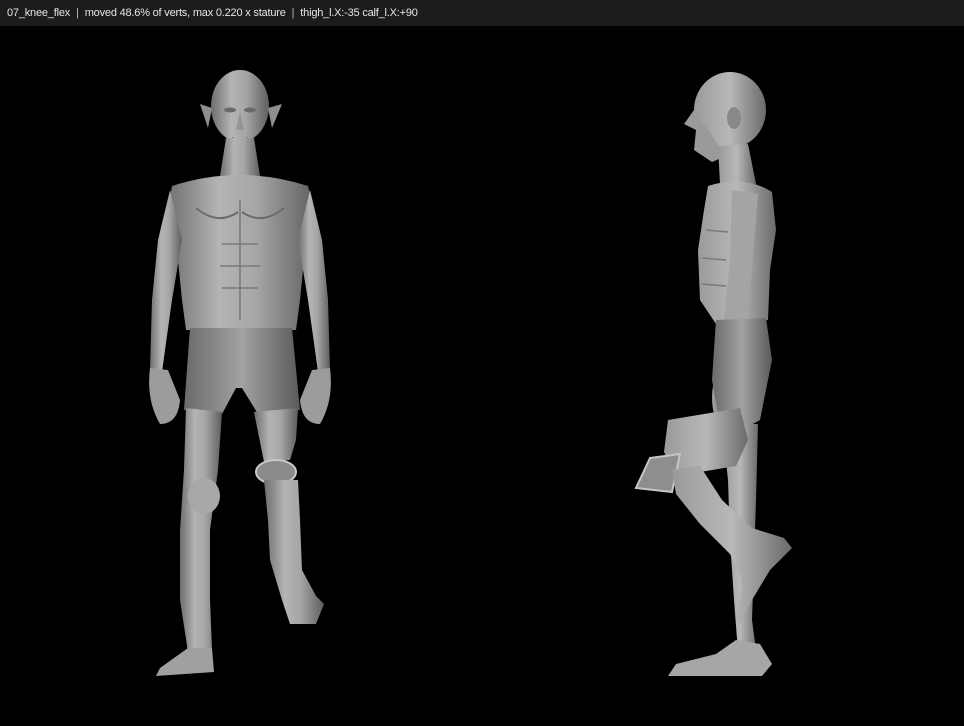 Image resolution: width=964 pixels, height=726 pixels. I want to click on front-torso, so click(241, 252).